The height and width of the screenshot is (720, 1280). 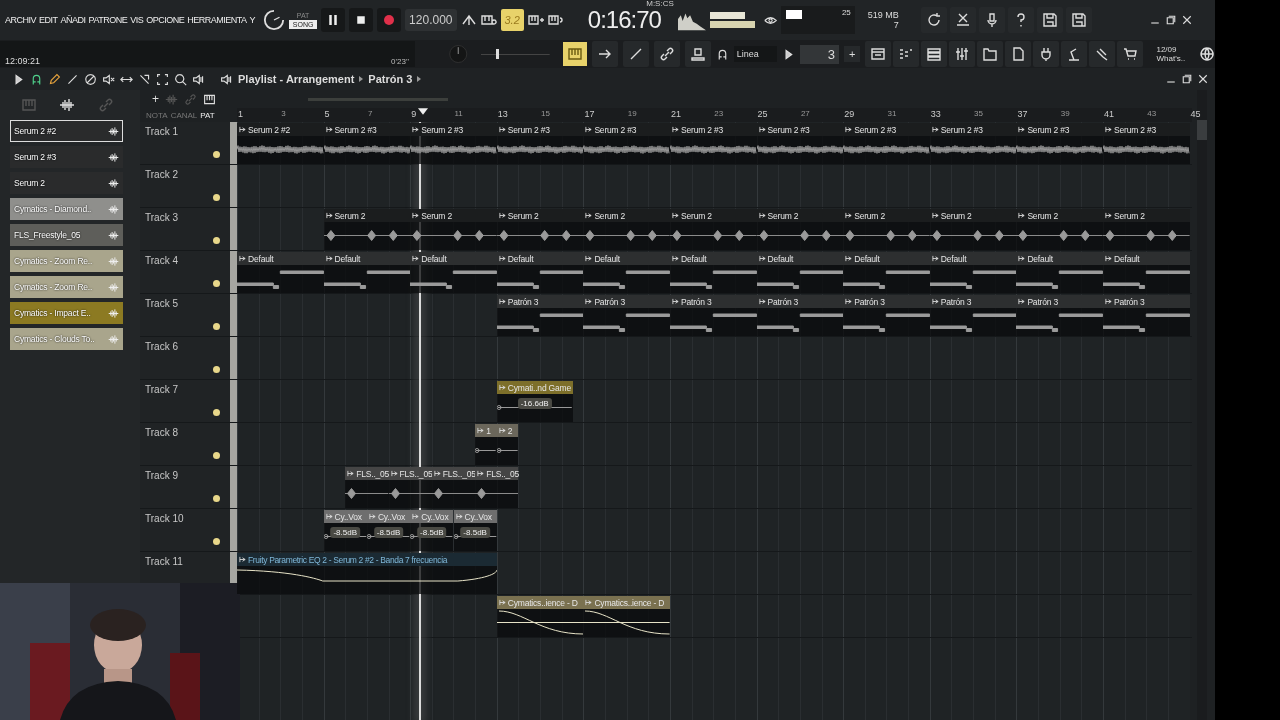 I want to click on stop-icon, so click(x=361, y=20).